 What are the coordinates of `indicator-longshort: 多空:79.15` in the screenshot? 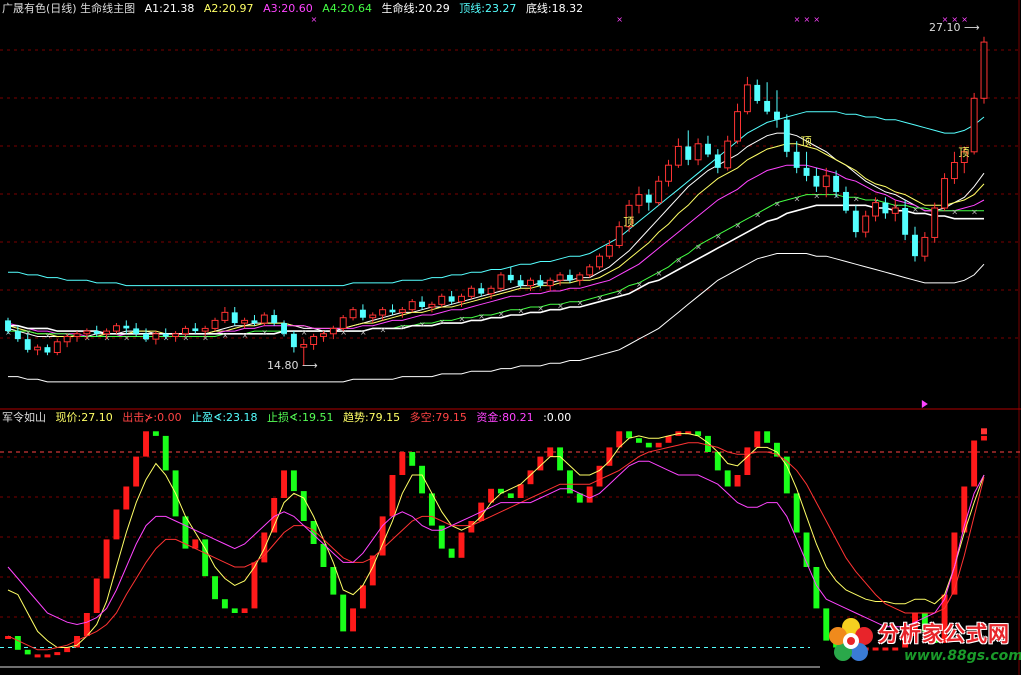 It's located at (438, 417).